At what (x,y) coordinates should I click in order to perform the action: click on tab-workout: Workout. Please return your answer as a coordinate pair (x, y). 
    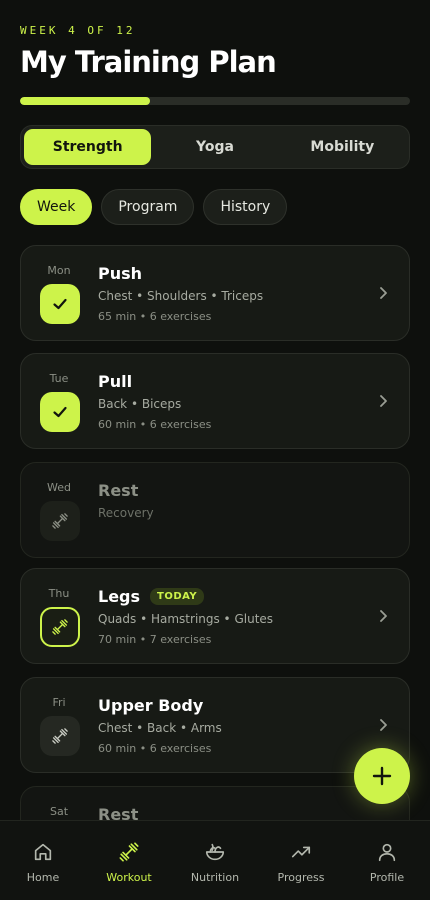
    Looking at the image, I should click on (129, 860).